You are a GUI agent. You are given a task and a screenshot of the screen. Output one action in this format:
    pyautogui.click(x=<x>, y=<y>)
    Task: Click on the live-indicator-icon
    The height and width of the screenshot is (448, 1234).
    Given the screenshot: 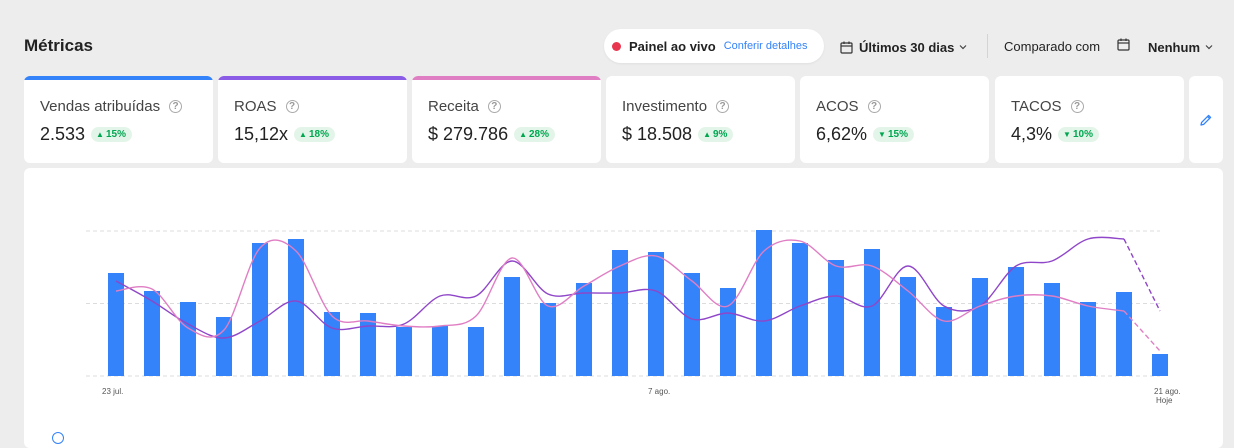 What is the action you would take?
    pyautogui.click(x=616, y=46)
    